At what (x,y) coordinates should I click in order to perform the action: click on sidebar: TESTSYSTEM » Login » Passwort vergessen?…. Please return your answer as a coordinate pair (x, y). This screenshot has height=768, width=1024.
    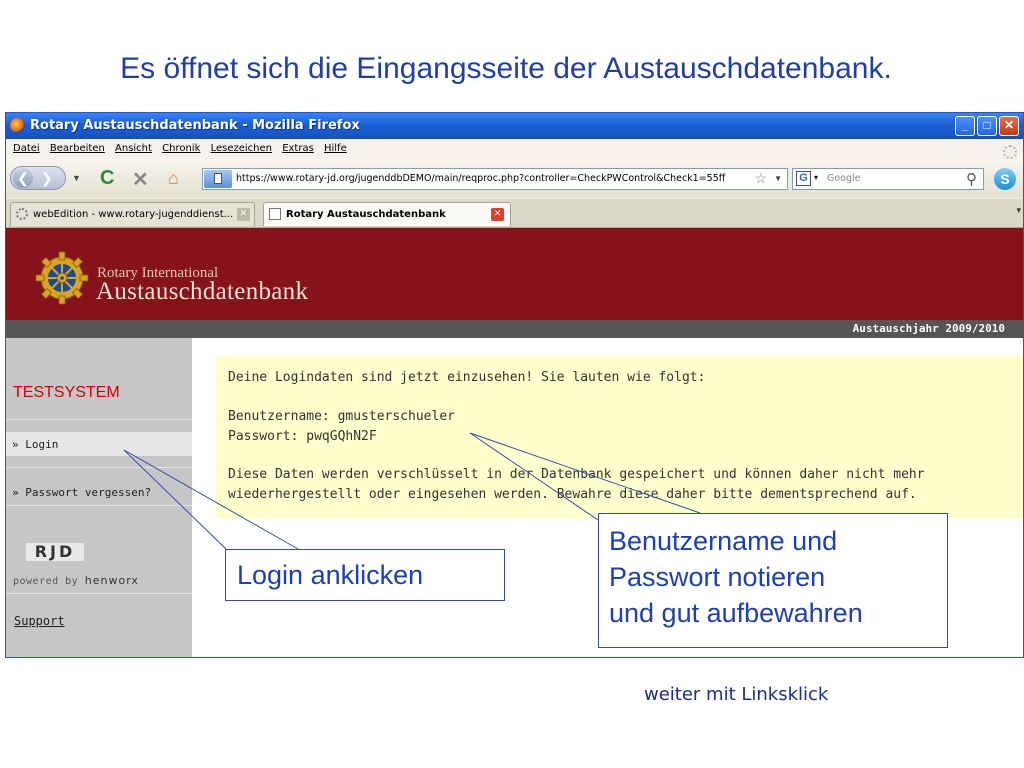
    Looking at the image, I should click on (99, 497).